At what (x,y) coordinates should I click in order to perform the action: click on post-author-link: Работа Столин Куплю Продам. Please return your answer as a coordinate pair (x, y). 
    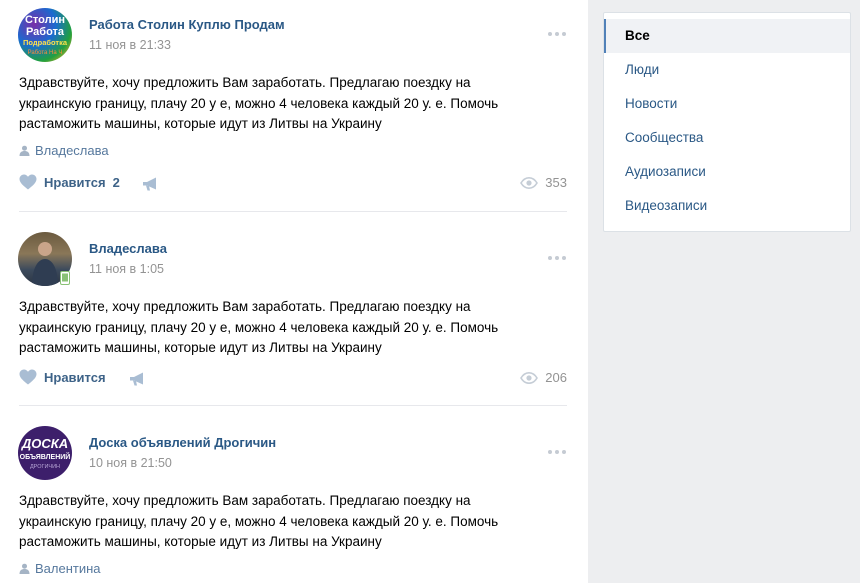
    Looking at the image, I should click on (187, 24).